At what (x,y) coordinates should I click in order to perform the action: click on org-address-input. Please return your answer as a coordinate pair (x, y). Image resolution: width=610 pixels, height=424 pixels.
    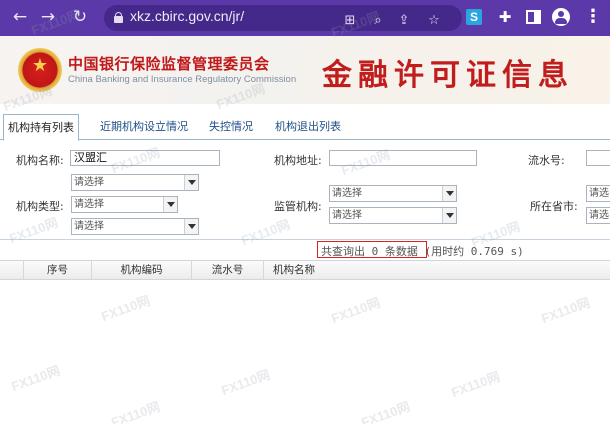
    Looking at the image, I should click on (403, 158).